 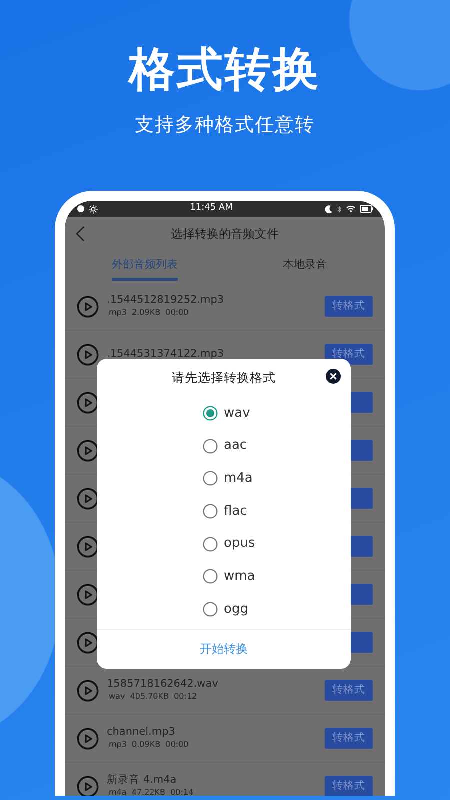 I want to click on dialog-title: 请先选择转换格式, so click(x=224, y=378).